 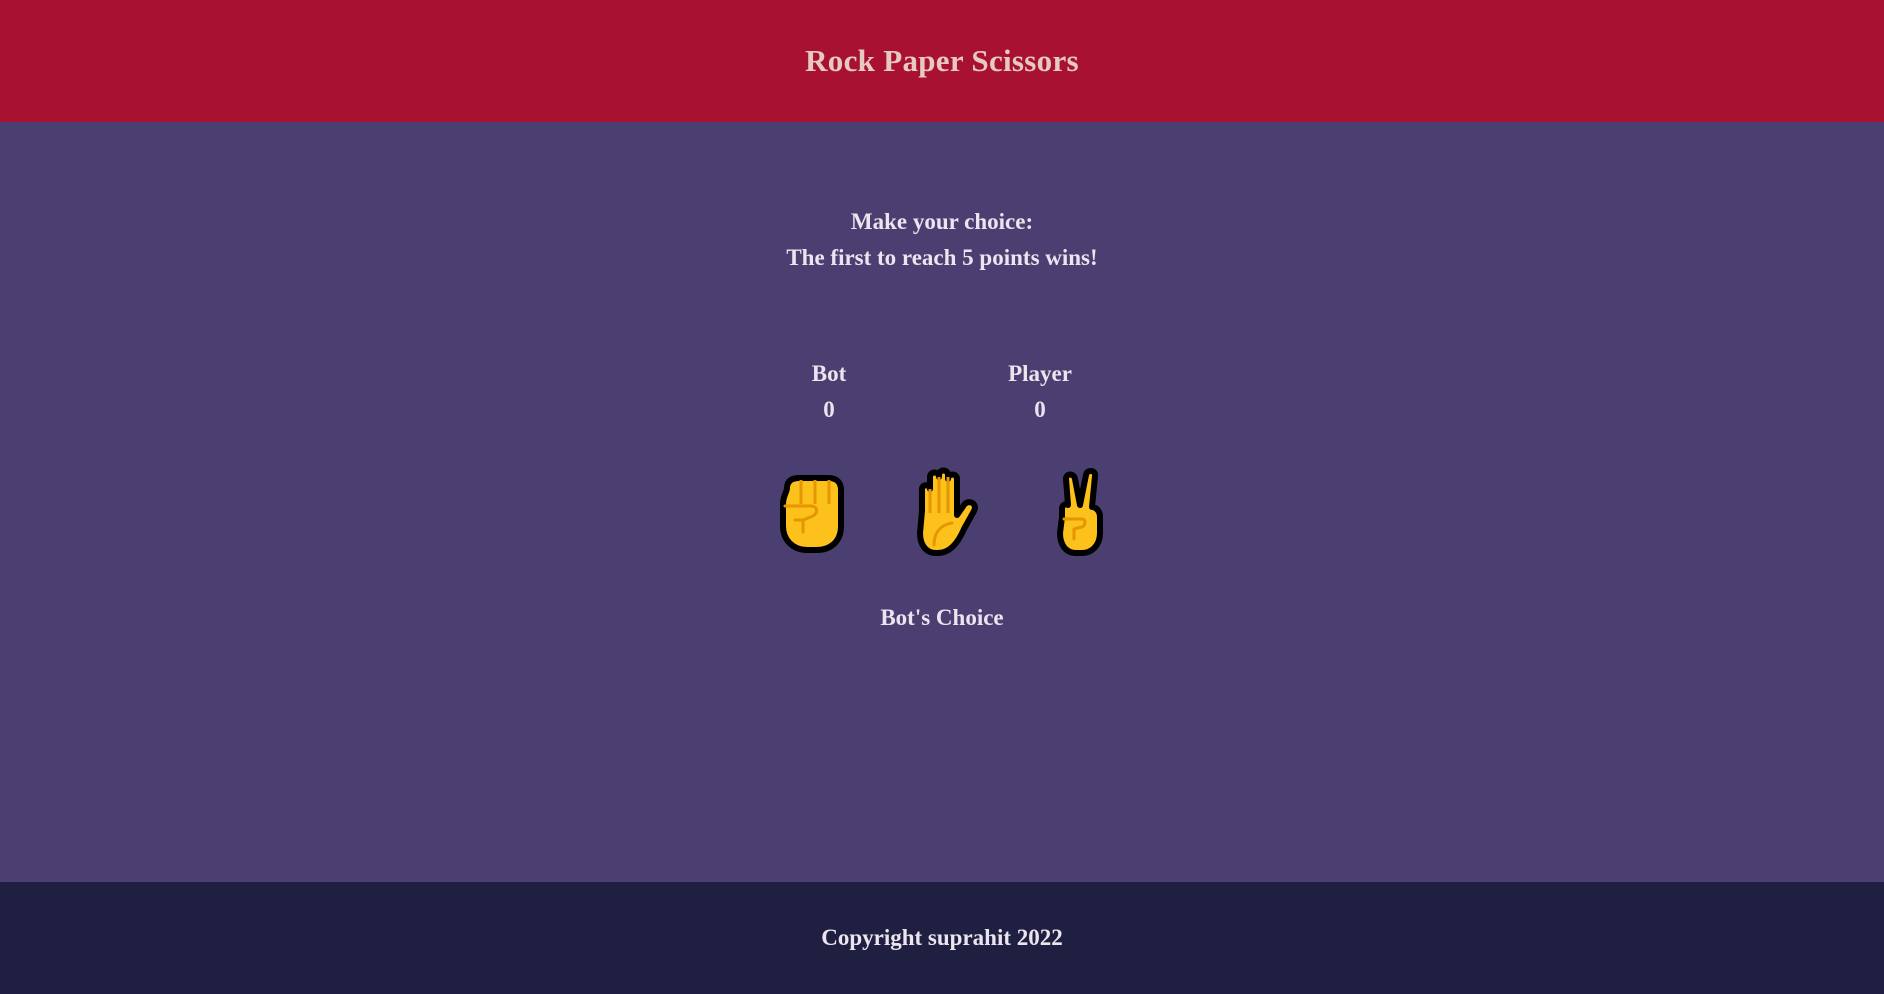 I want to click on page-title: Rock Paper Scissors, so click(x=942, y=60).